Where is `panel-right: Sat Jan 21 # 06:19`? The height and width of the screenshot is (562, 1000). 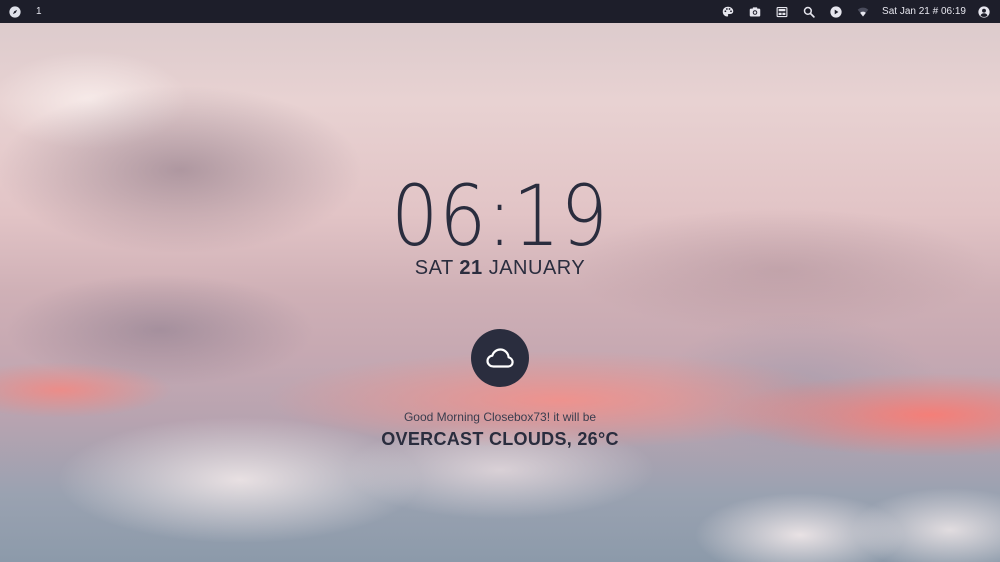 panel-right: Sat Jan 21 # 06:19 is located at coordinates (857, 11).